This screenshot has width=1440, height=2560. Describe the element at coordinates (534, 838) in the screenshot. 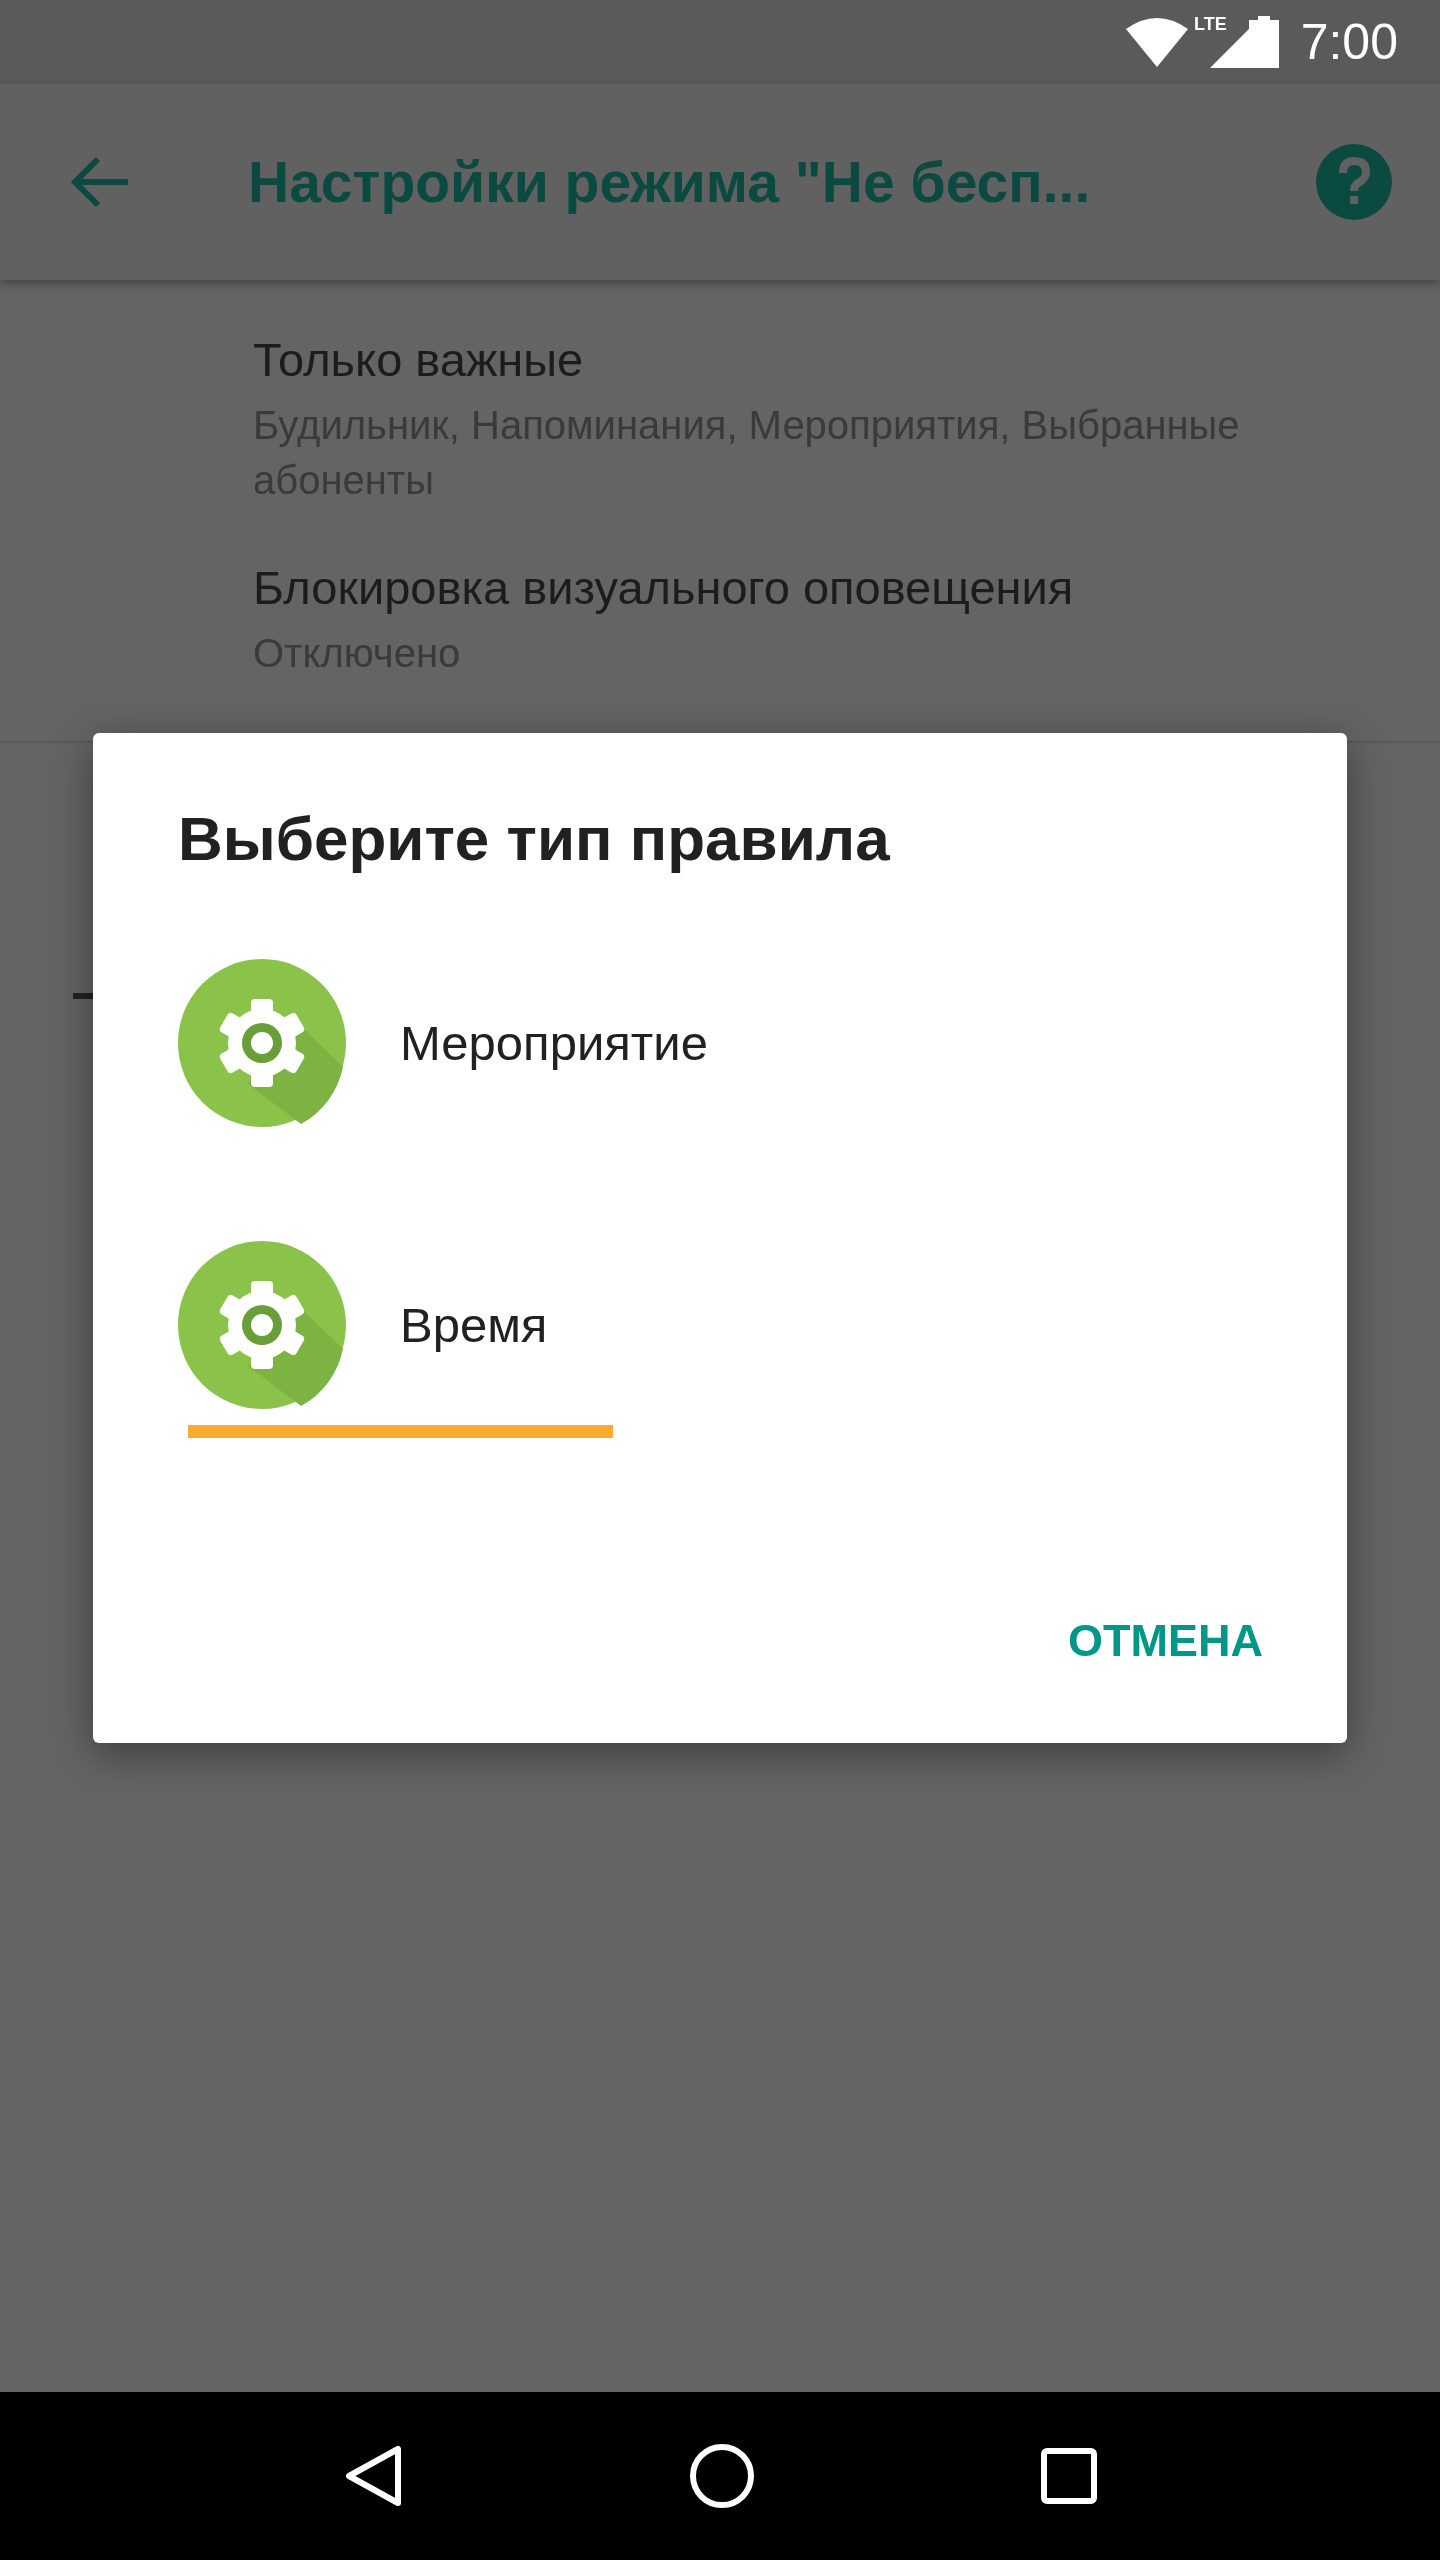

I see `dialog-title: Выберите тип правила` at that location.